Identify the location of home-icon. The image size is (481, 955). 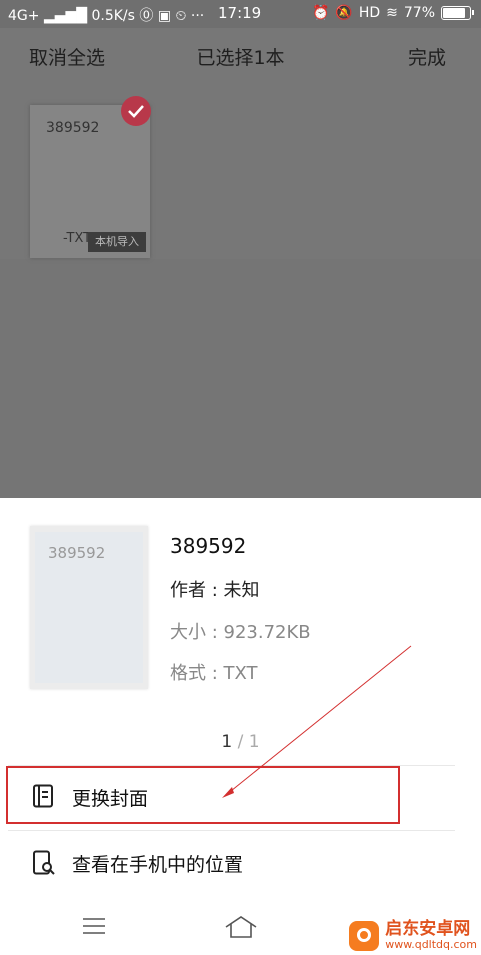
(241, 927).